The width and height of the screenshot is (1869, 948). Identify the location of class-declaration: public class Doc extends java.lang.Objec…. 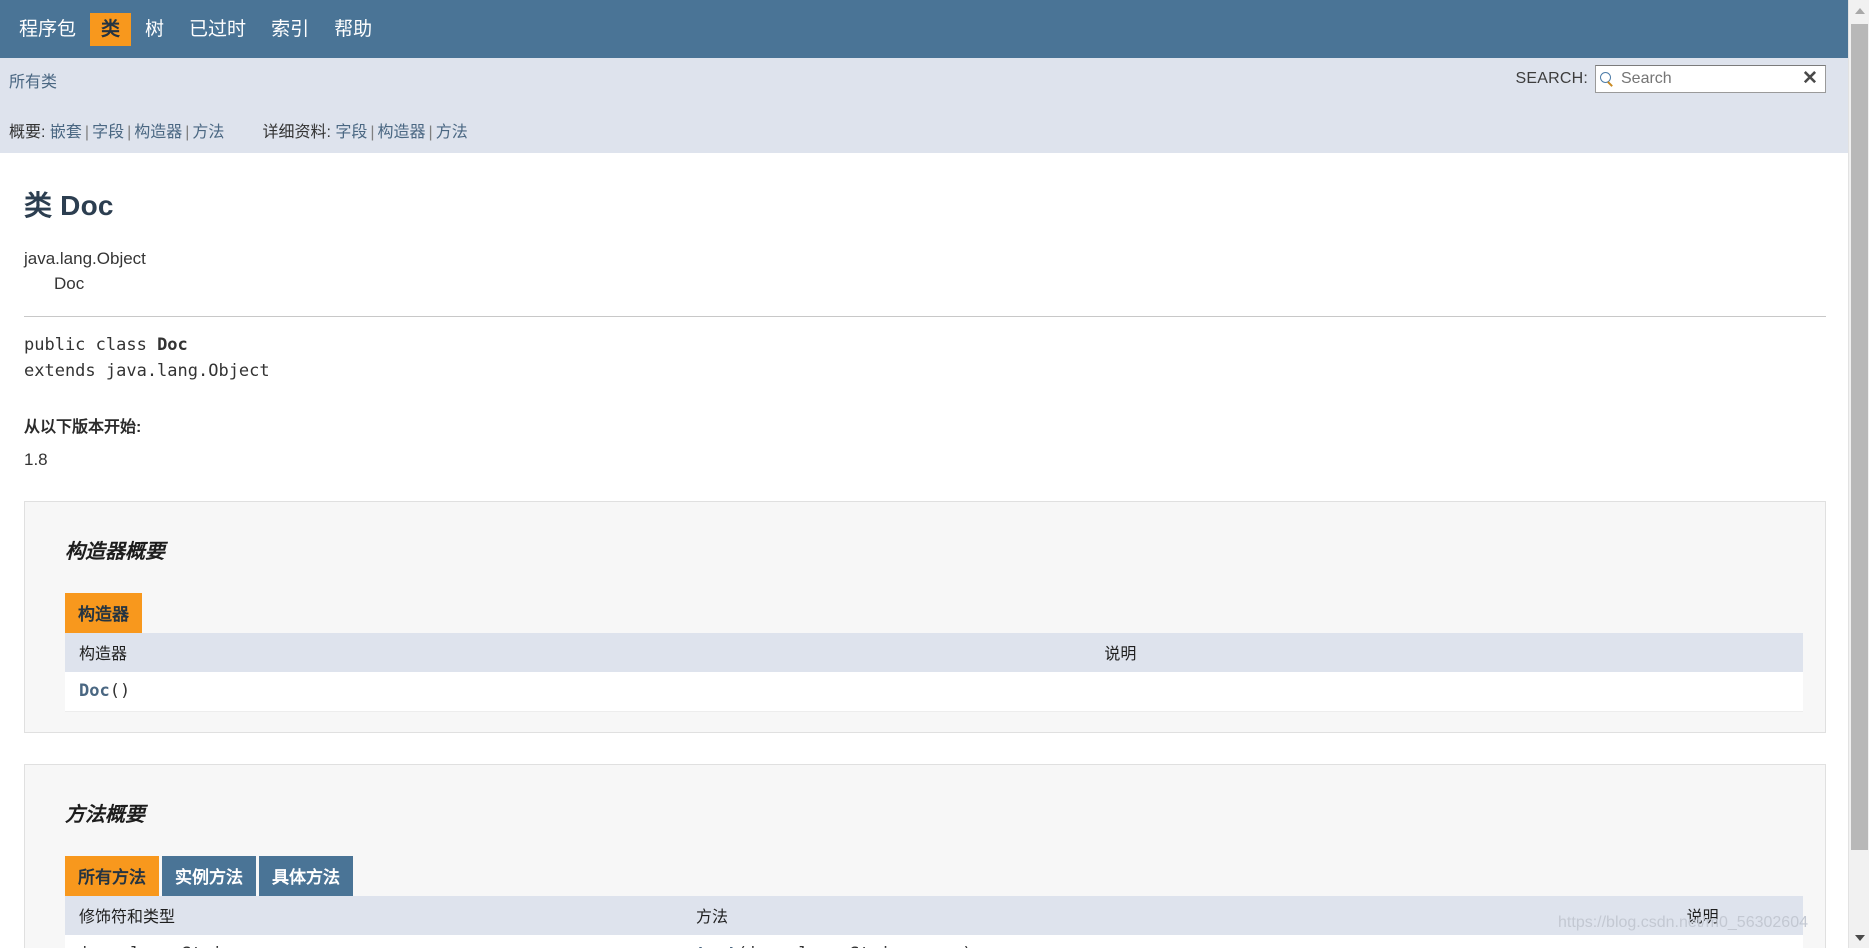
(925, 358).